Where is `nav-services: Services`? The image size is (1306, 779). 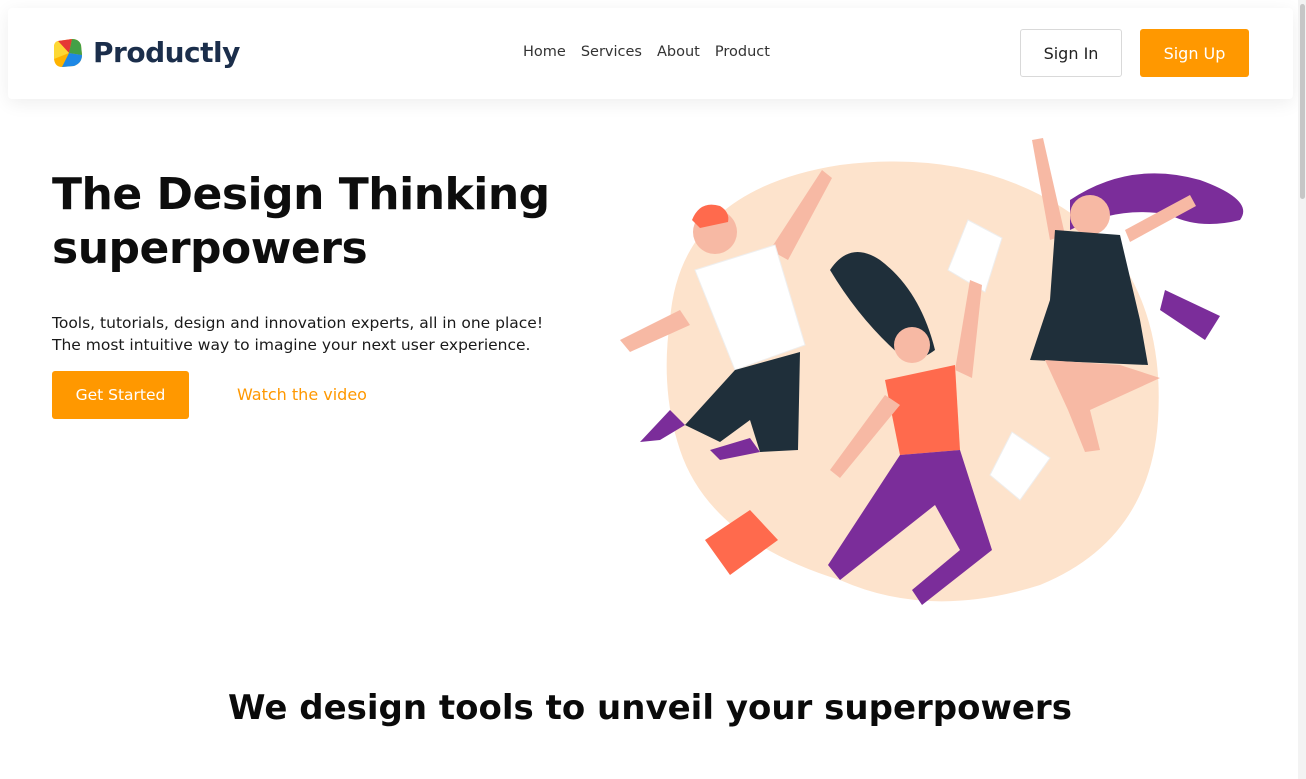
nav-services: Services is located at coordinates (611, 52).